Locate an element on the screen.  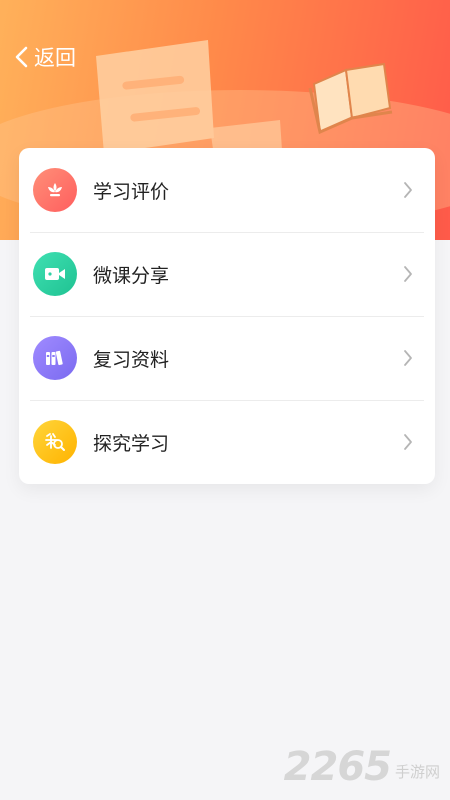
chevron-left-icon is located at coordinates (21, 57).